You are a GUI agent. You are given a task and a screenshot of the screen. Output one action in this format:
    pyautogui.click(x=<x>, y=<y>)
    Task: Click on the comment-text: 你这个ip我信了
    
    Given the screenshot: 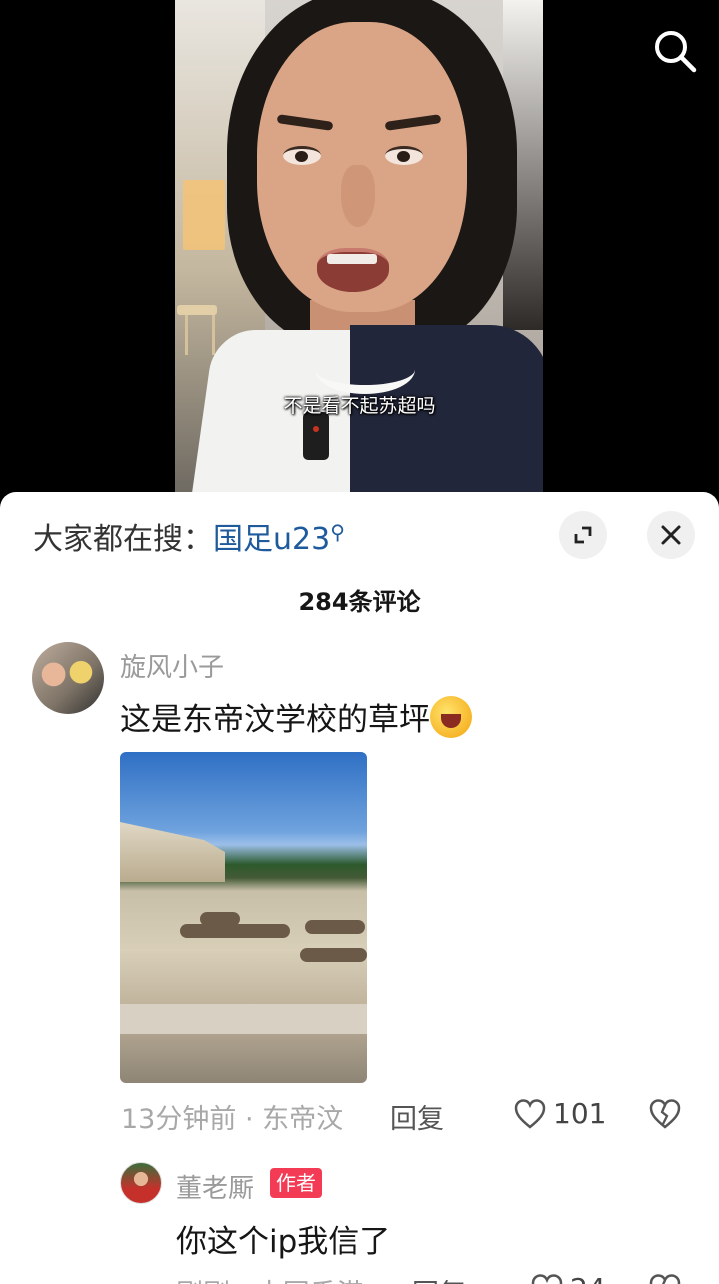 What is the action you would take?
    pyautogui.click(x=283, y=1242)
    